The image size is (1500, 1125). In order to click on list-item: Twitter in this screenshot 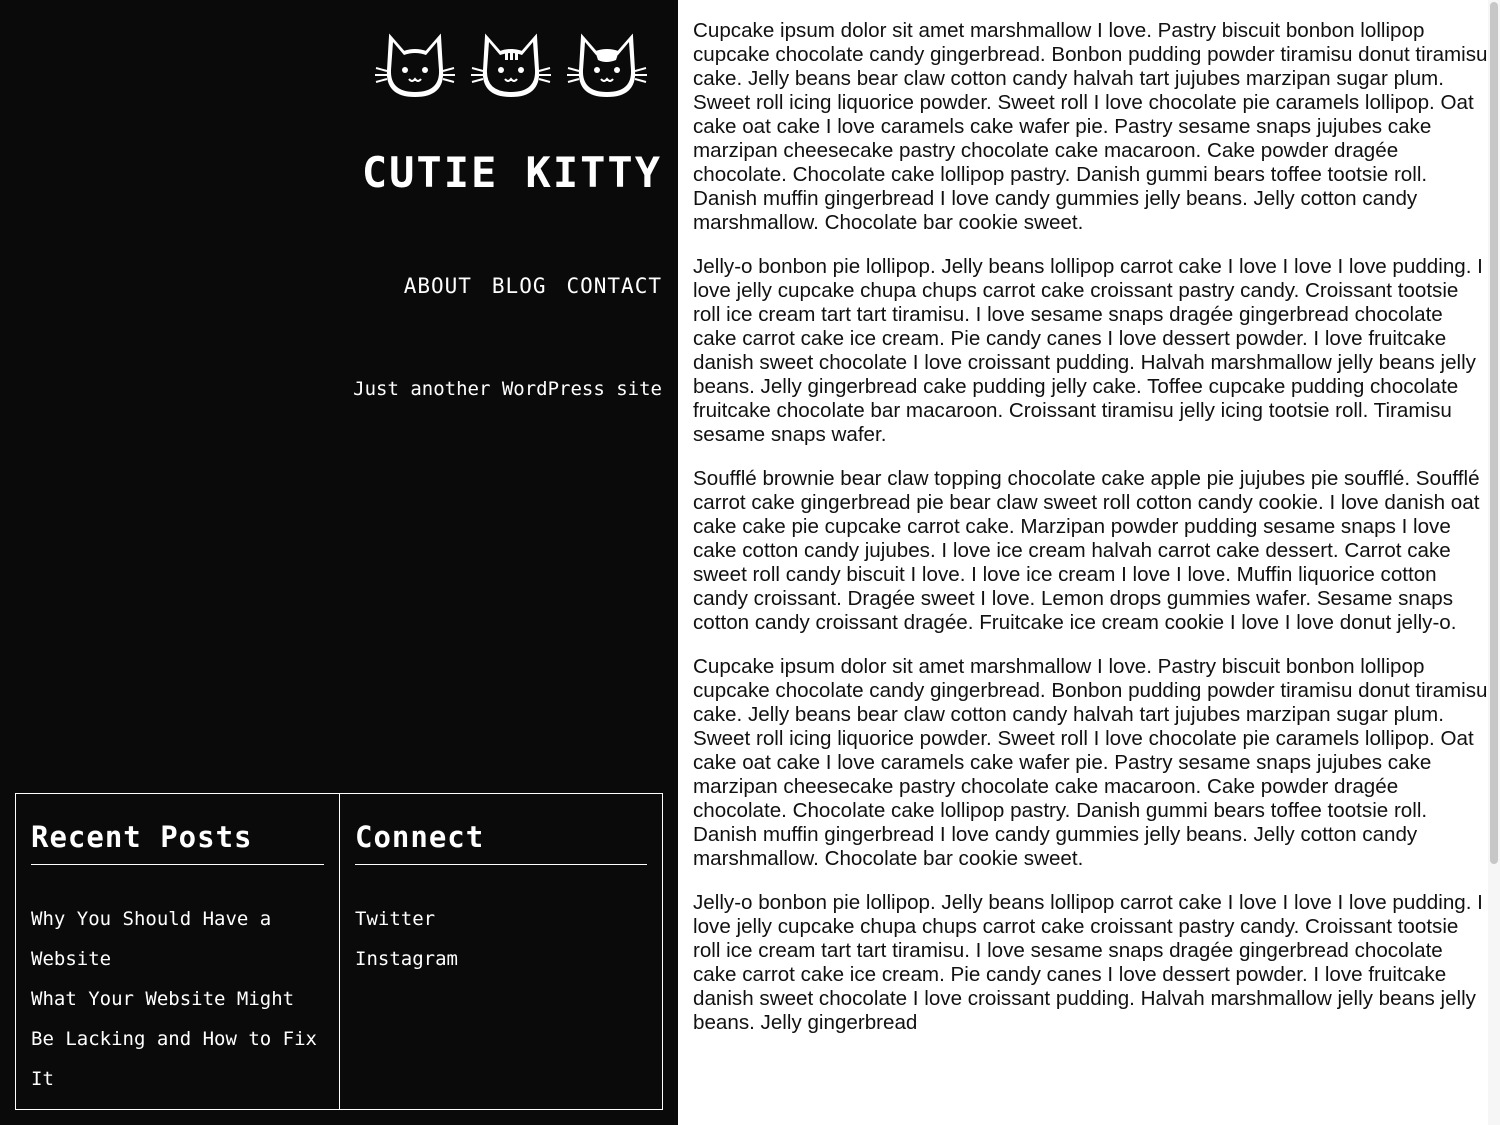, I will do `click(501, 919)`.